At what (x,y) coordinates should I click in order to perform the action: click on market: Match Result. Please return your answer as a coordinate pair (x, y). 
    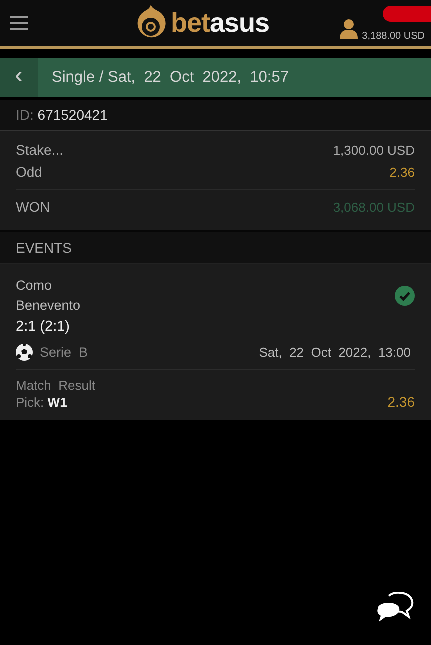
    Looking at the image, I should click on (56, 385).